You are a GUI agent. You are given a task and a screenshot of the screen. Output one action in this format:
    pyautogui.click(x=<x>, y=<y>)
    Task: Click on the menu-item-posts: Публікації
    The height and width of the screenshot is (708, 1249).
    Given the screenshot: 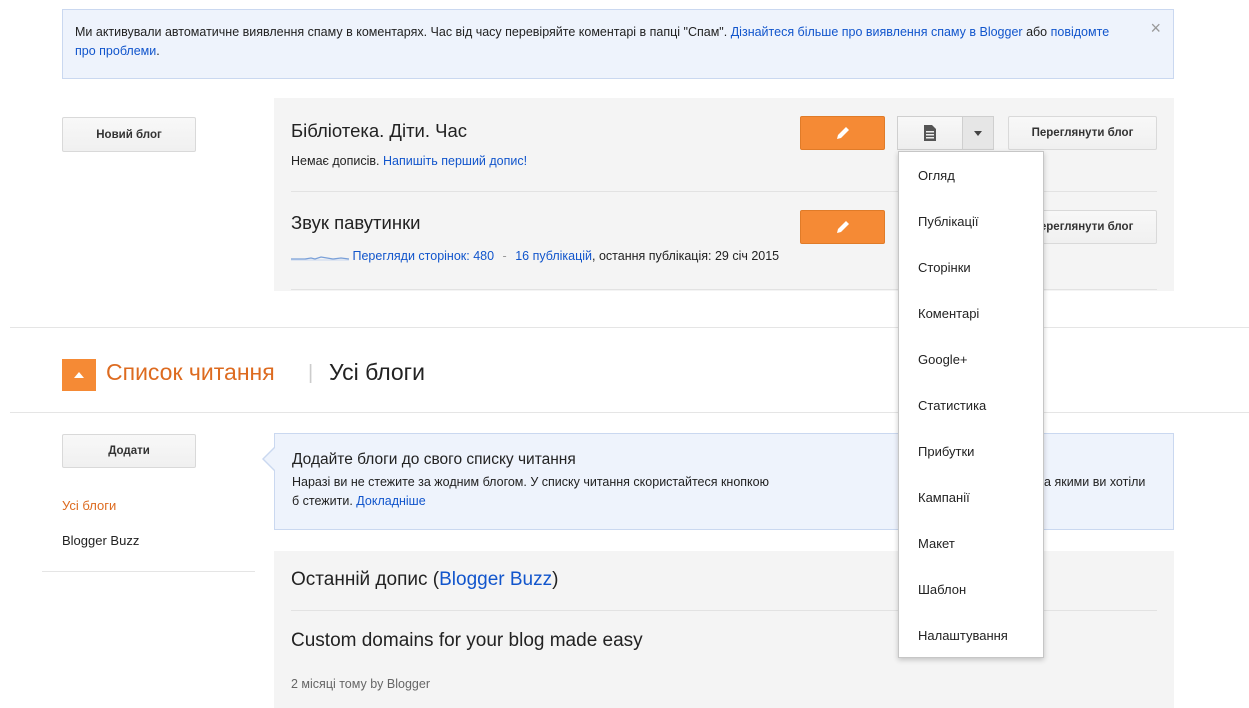 What is the action you would take?
    pyautogui.click(x=971, y=222)
    